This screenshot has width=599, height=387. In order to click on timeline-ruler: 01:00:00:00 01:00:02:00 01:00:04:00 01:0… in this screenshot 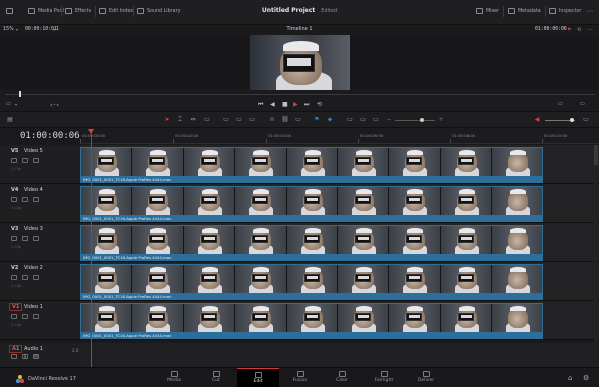, I will do `click(339, 136)`.